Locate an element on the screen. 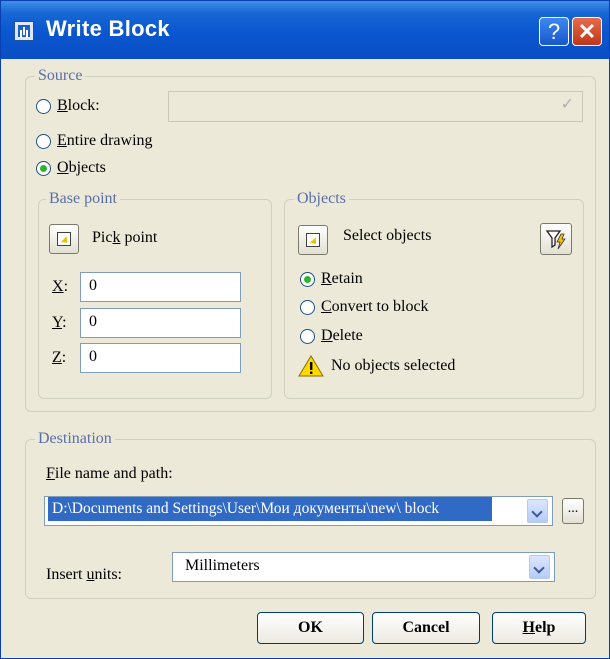  radio-delete: Delete is located at coordinates (331, 336).